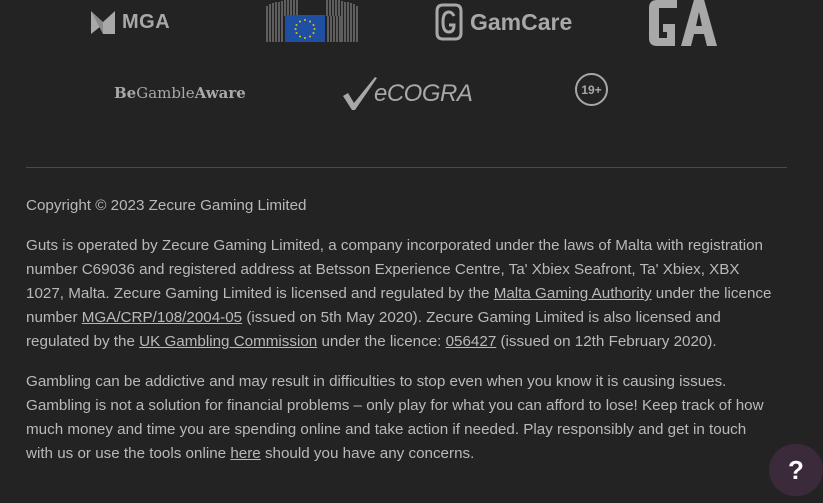 This screenshot has height=503, width=823. I want to click on gamcare-logo: GamCare, so click(502, 22).